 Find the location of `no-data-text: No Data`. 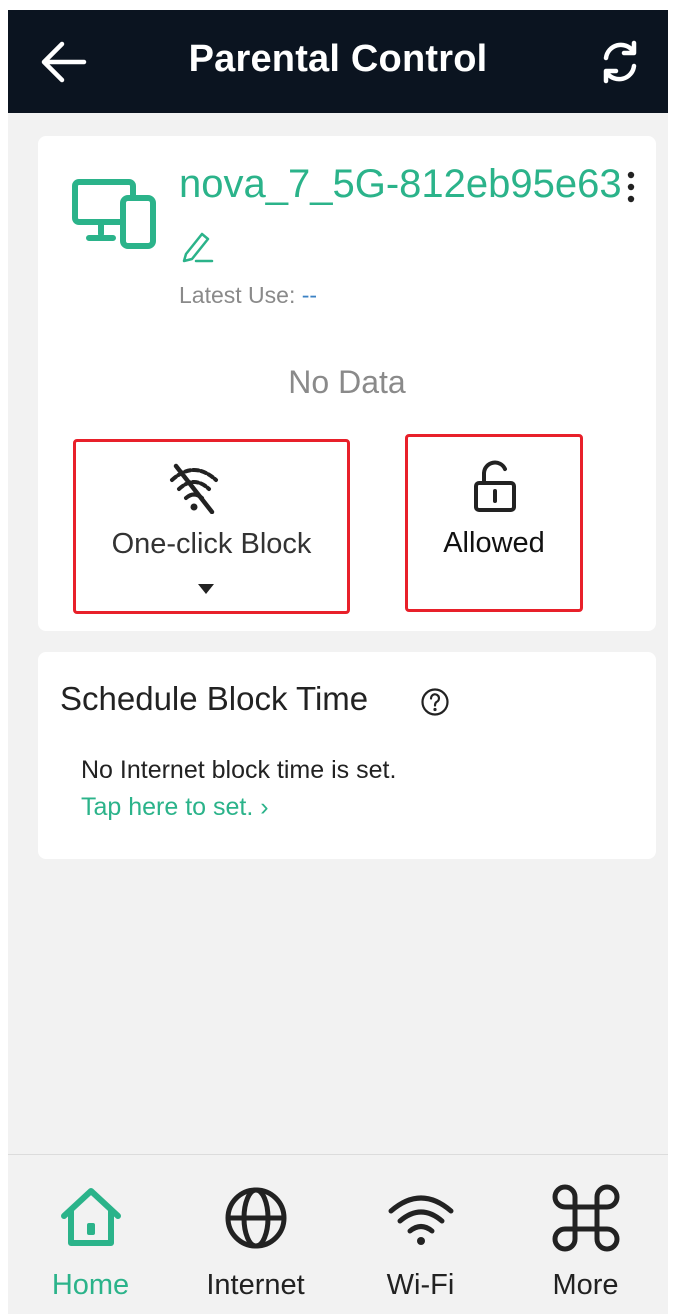

no-data-text: No Data is located at coordinates (347, 382).